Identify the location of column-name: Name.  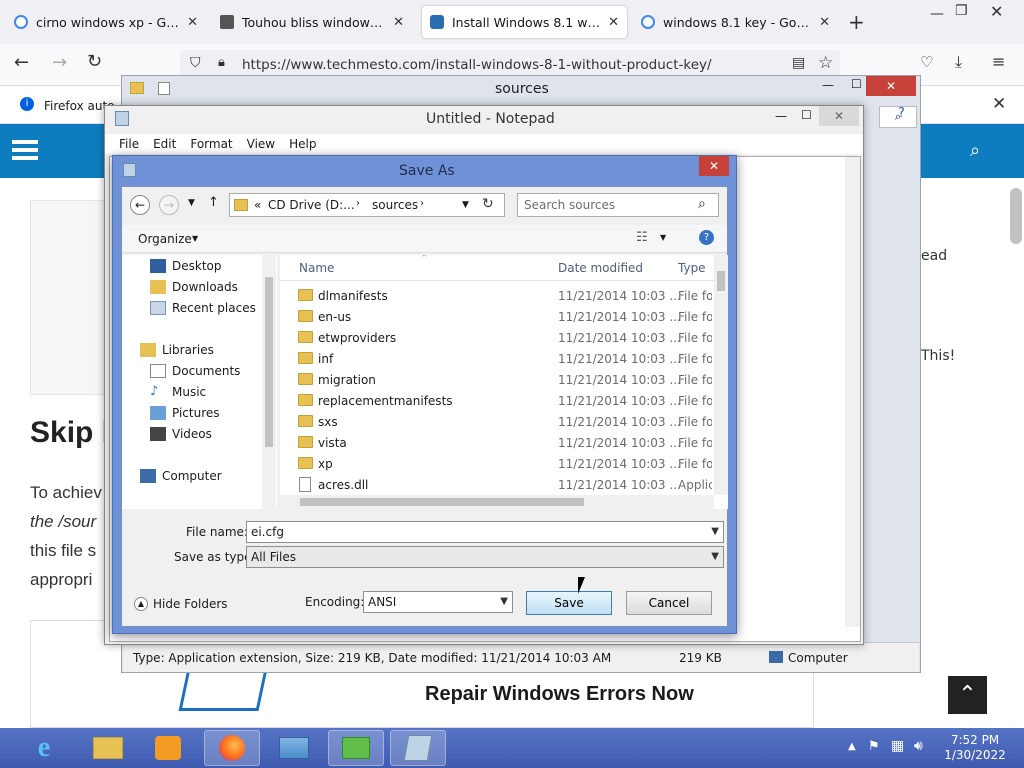
(316, 268).